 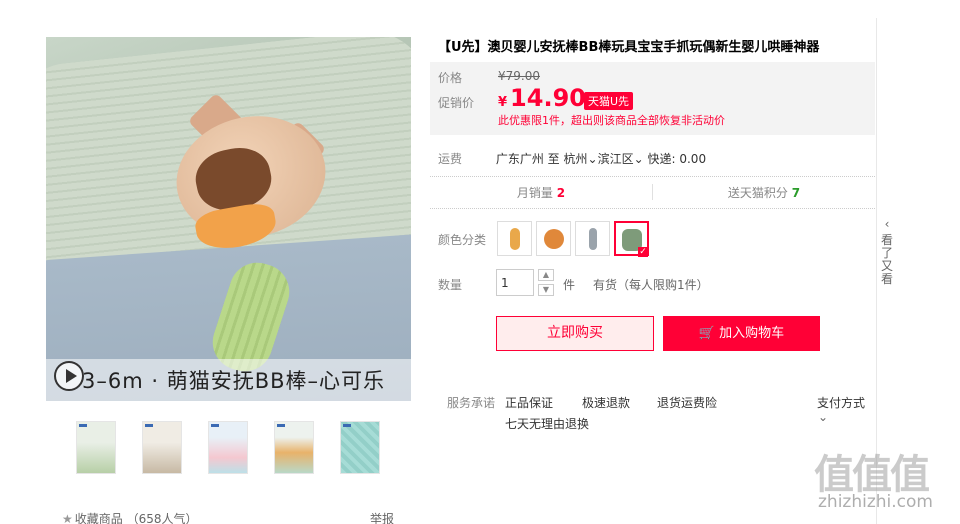 What do you see at coordinates (69, 376) in the screenshot?
I see `play-video-icon` at bounding box center [69, 376].